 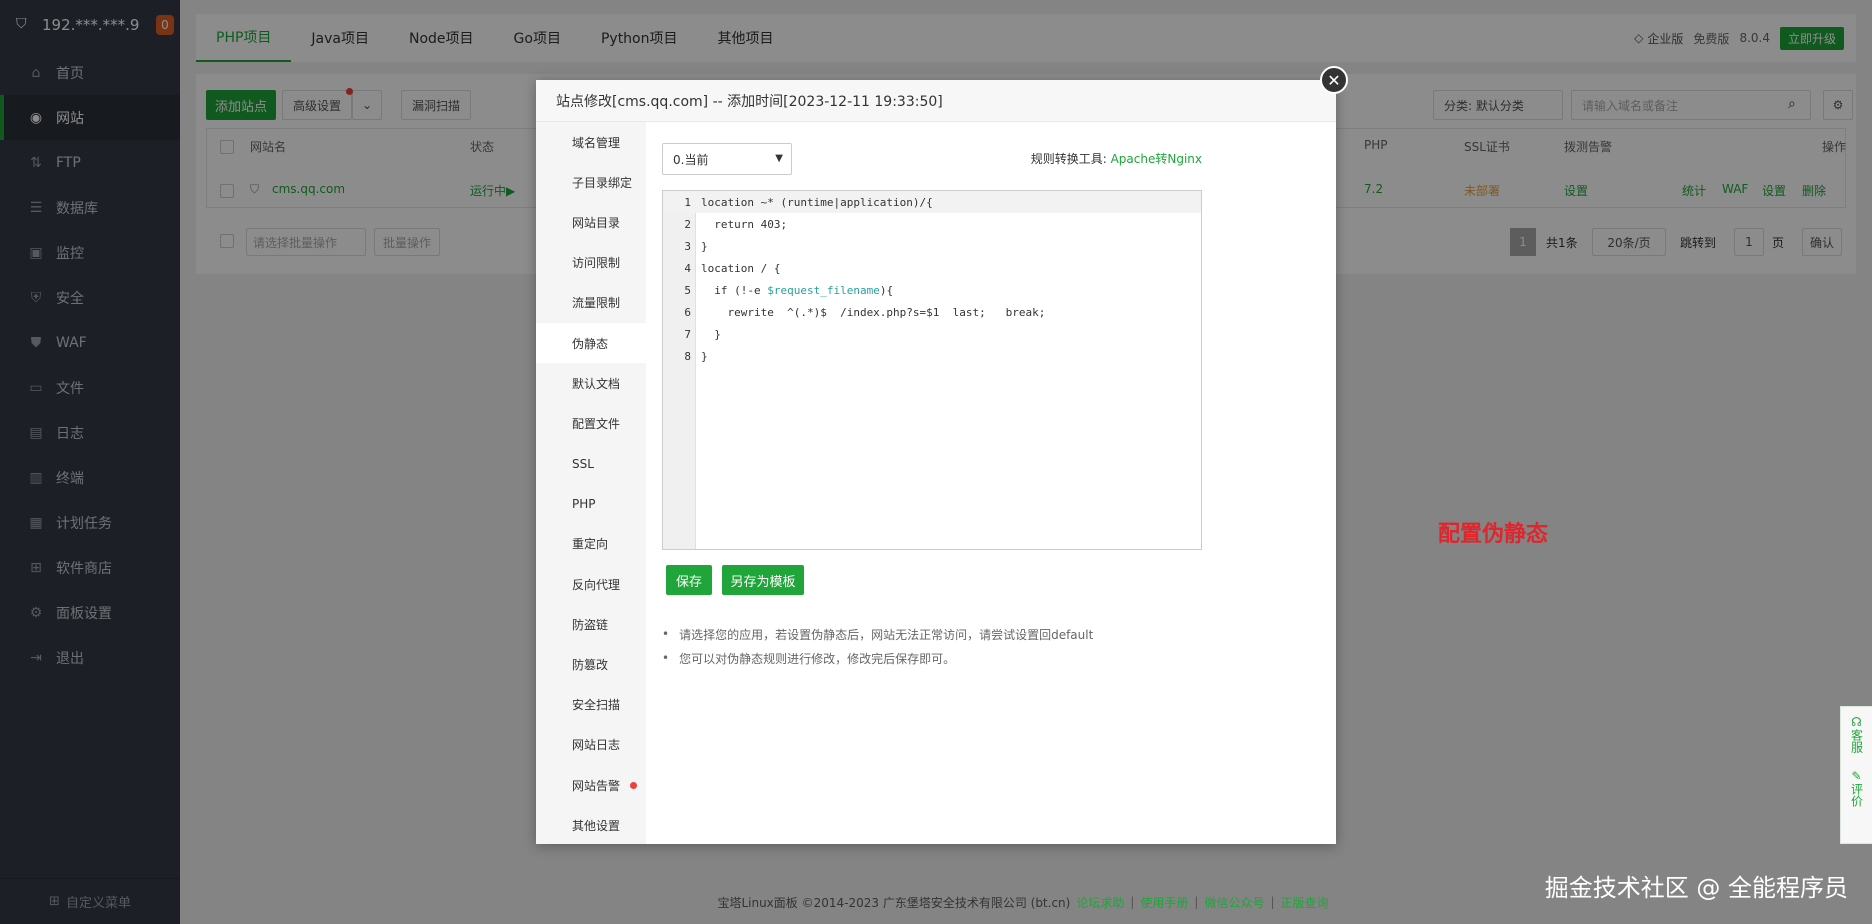 I want to click on code-line: 8}, so click(x=932, y=356).